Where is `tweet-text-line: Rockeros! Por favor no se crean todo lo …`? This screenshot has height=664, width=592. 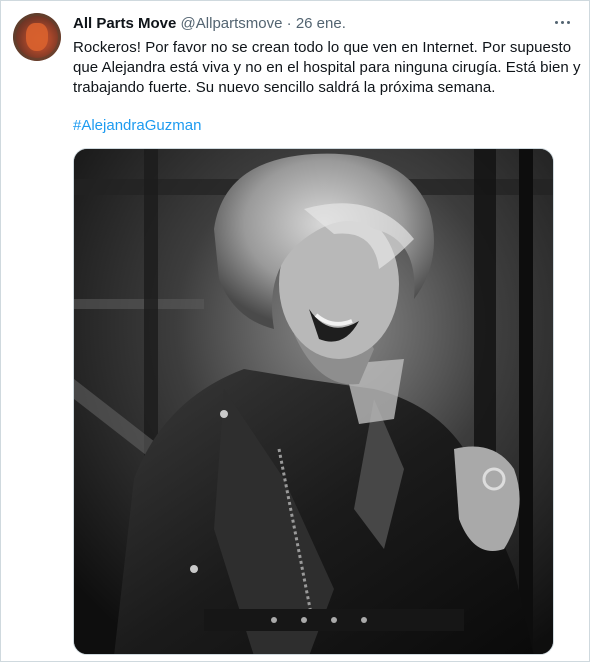
tweet-text-line: Rockeros! Por favor no se crean todo lo … is located at coordinates (322, 47).